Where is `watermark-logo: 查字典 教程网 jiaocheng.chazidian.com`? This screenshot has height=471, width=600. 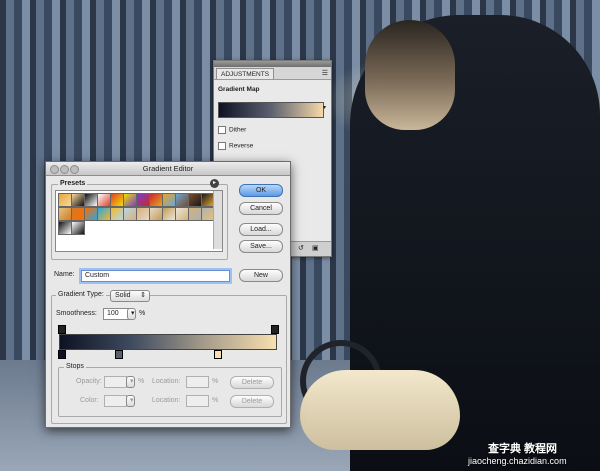 watermark-logo: 查字典 教程网 jiaocheng.chazidian.com is located at coordinates (517, 453).